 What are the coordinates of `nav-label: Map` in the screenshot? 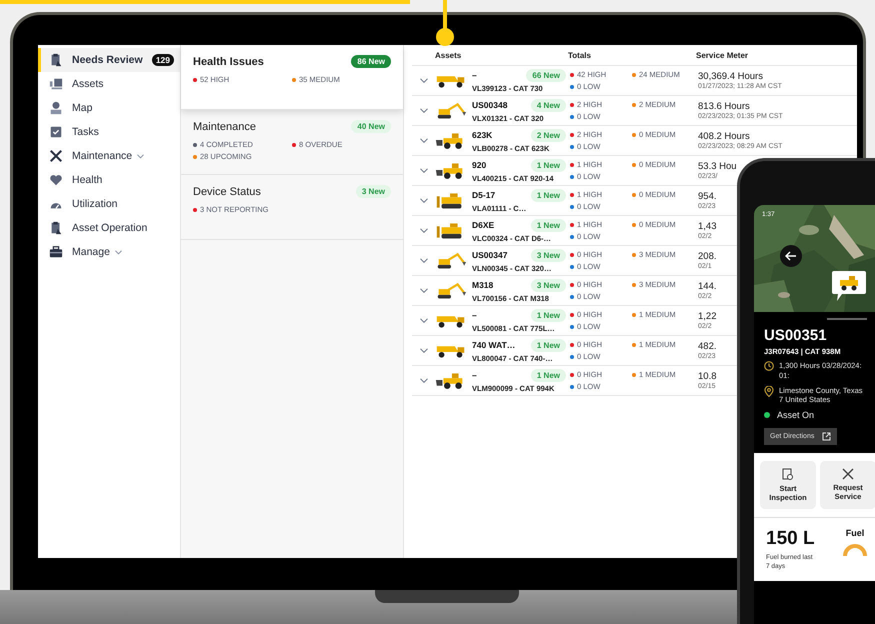 It's located at (82, 108).